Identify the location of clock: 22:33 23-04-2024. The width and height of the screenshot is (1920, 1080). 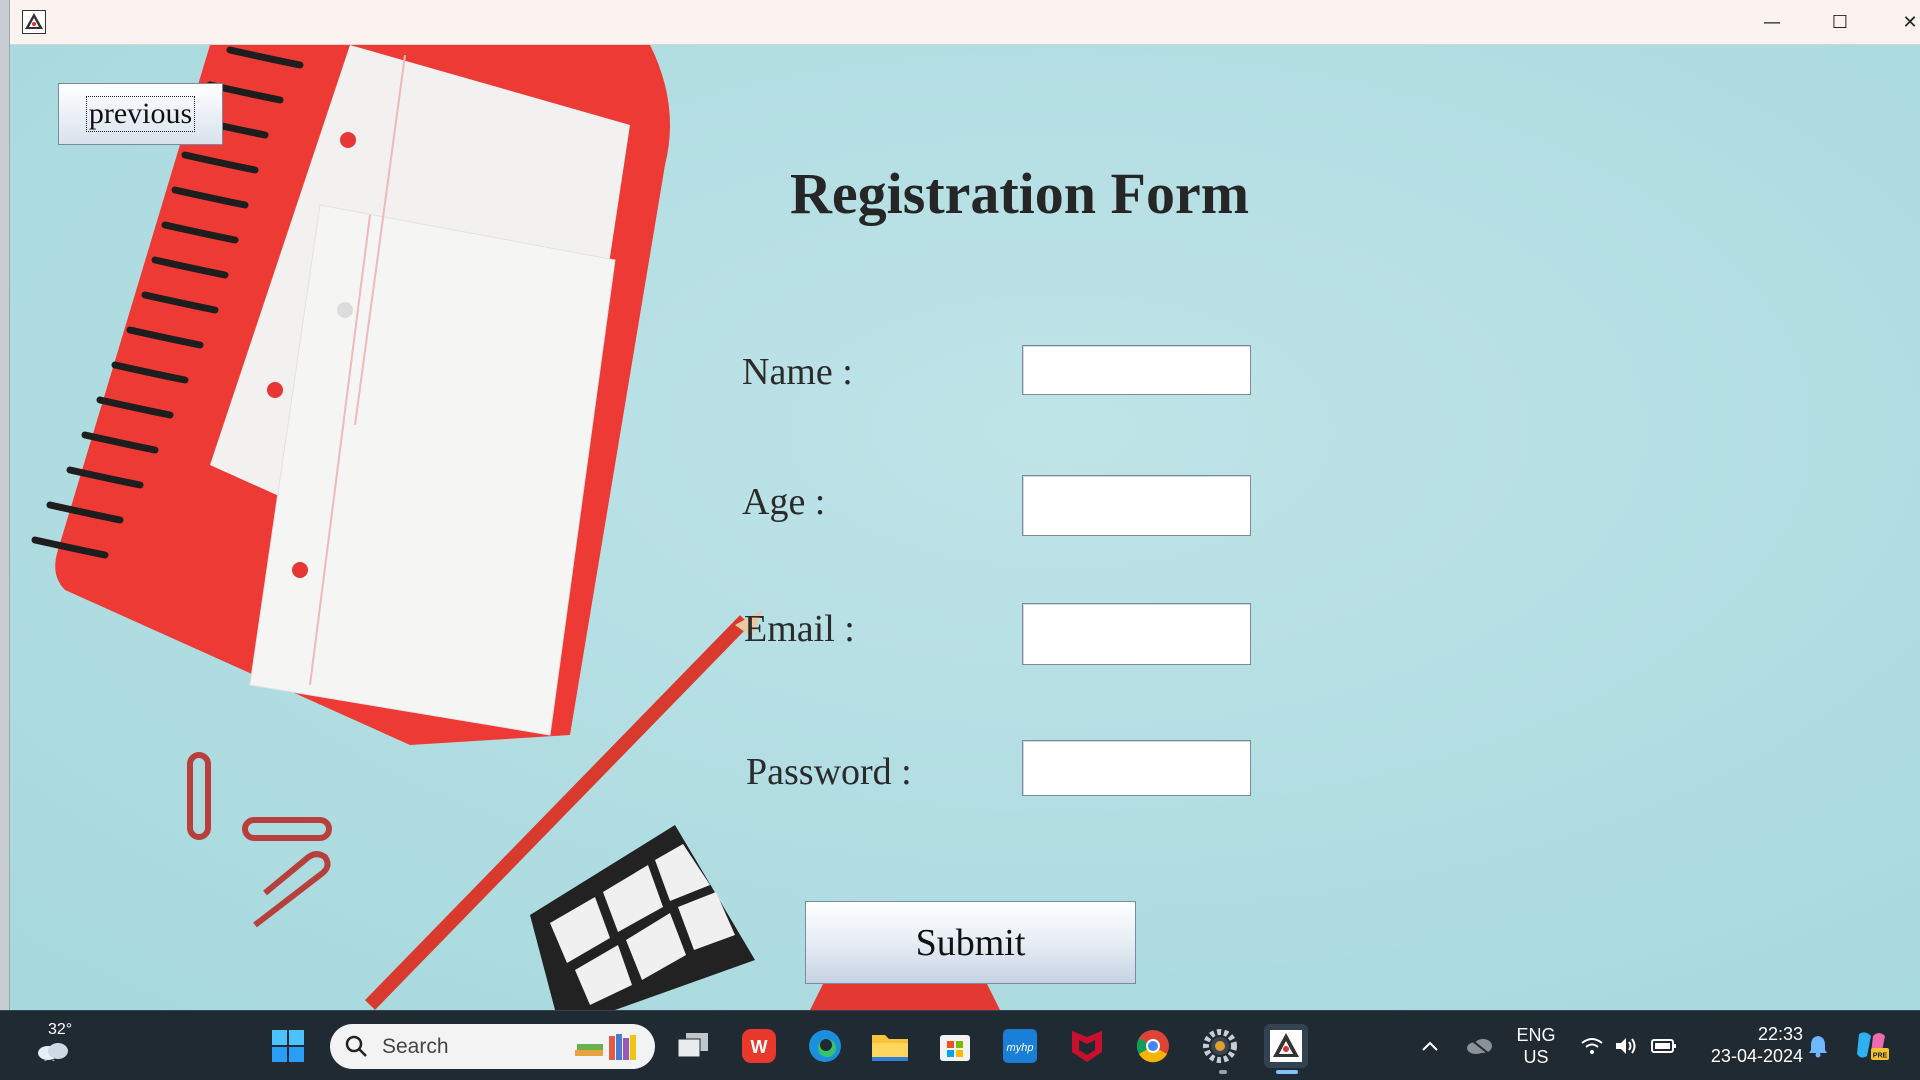
(1748, 1045).